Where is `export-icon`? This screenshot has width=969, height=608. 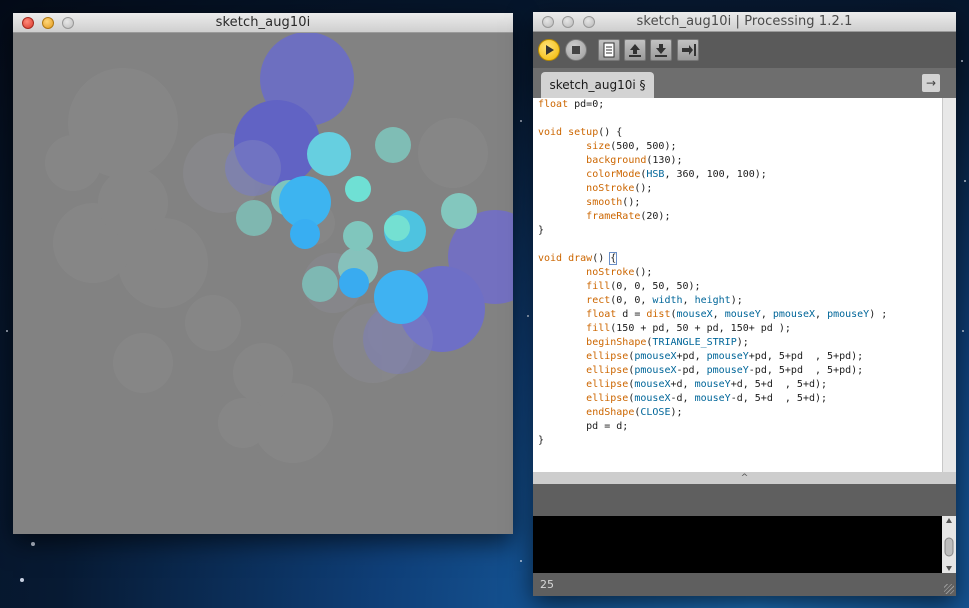 export-icon is located at coordinates (689, 50).